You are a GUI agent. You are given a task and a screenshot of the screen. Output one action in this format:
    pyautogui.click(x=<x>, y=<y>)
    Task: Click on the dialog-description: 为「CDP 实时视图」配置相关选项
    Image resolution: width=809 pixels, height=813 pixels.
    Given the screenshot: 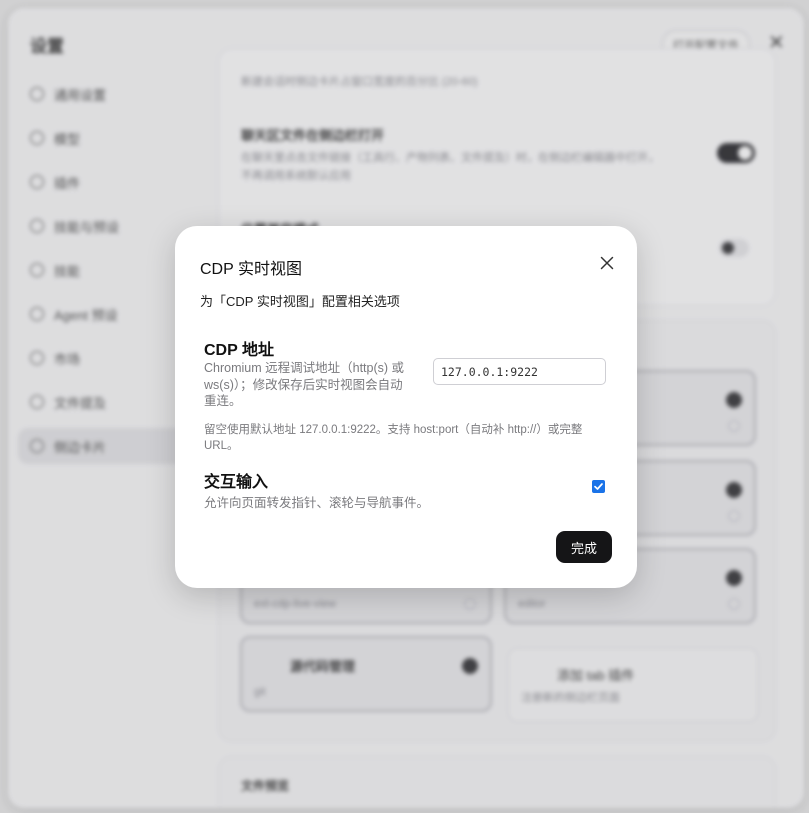 What is the action you would take?
    pyautogui.click(x=300, y=301)
    